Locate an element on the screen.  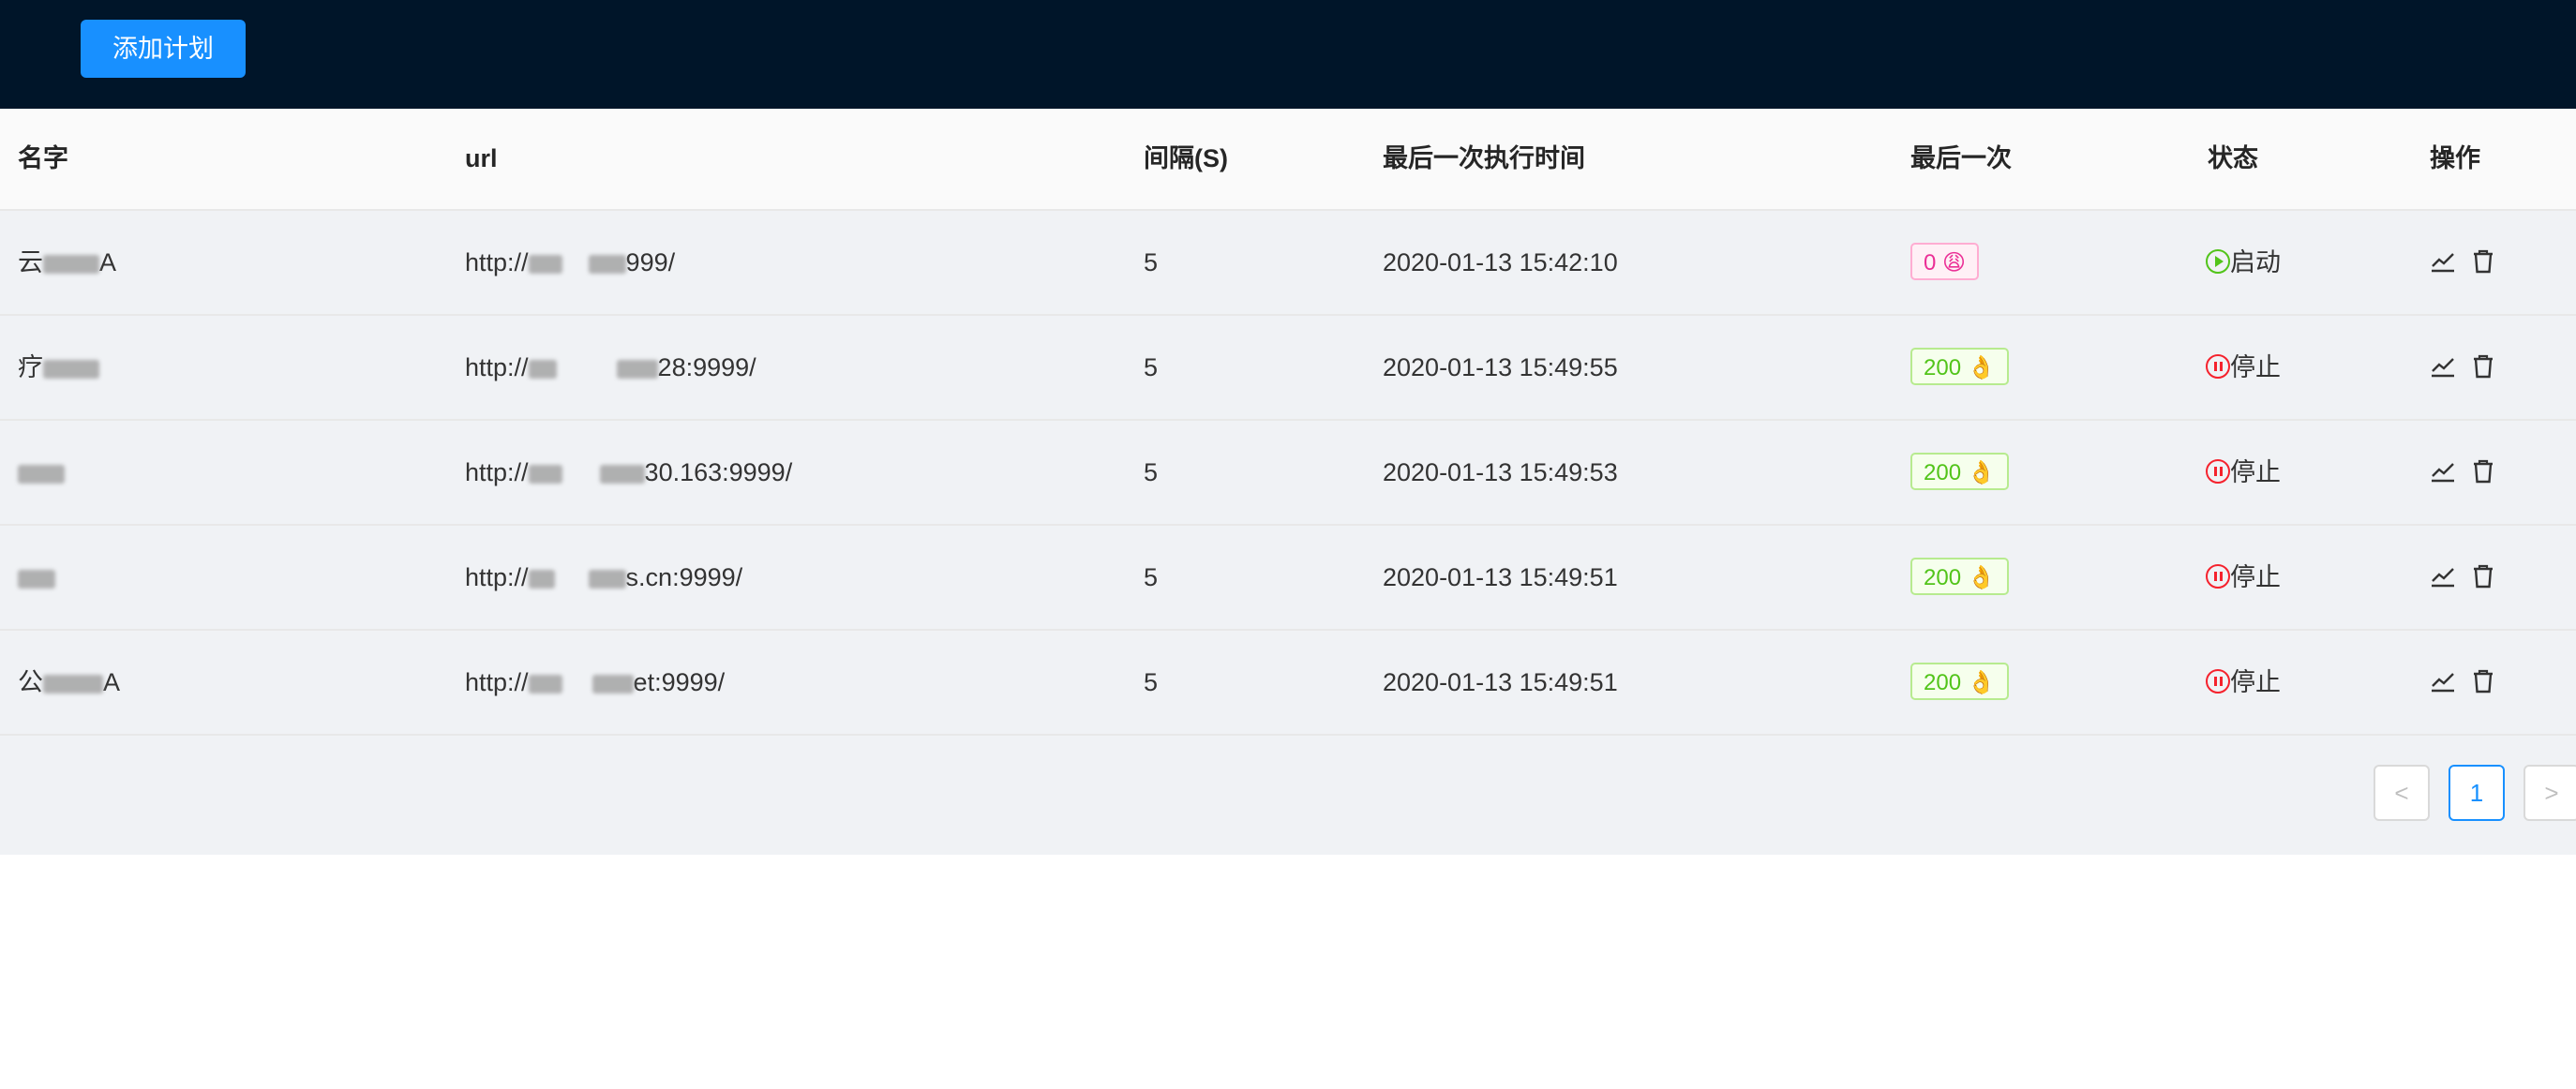
top-header: 添加计划 is located at coordinates (1288, 55).